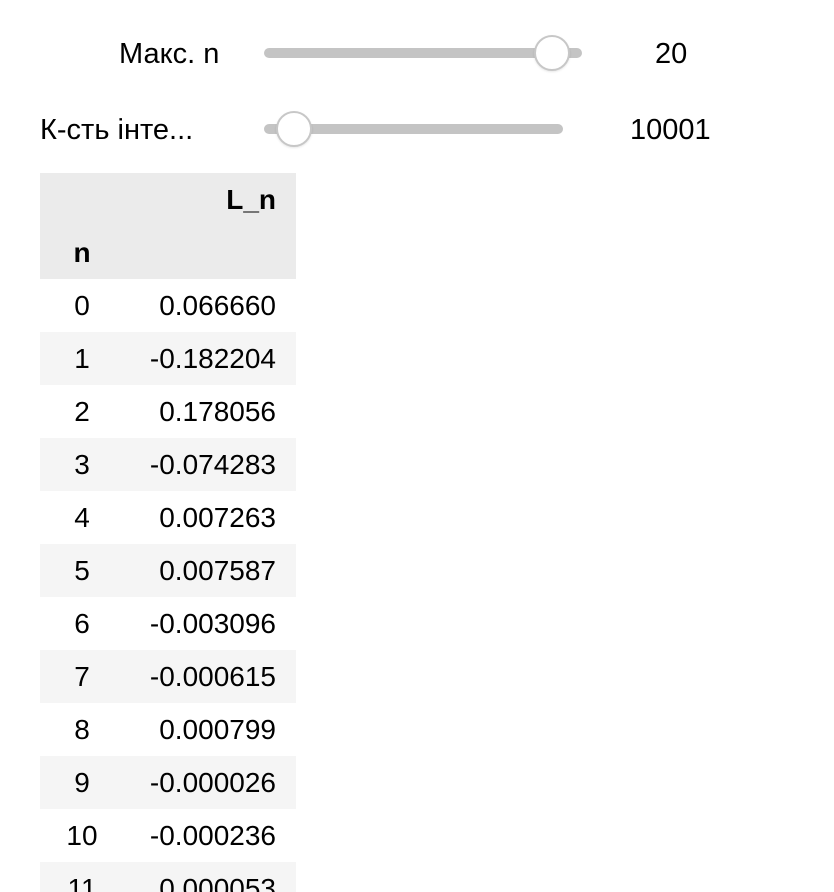  I want to click on row-index-cell: 2, so click(82, 411).